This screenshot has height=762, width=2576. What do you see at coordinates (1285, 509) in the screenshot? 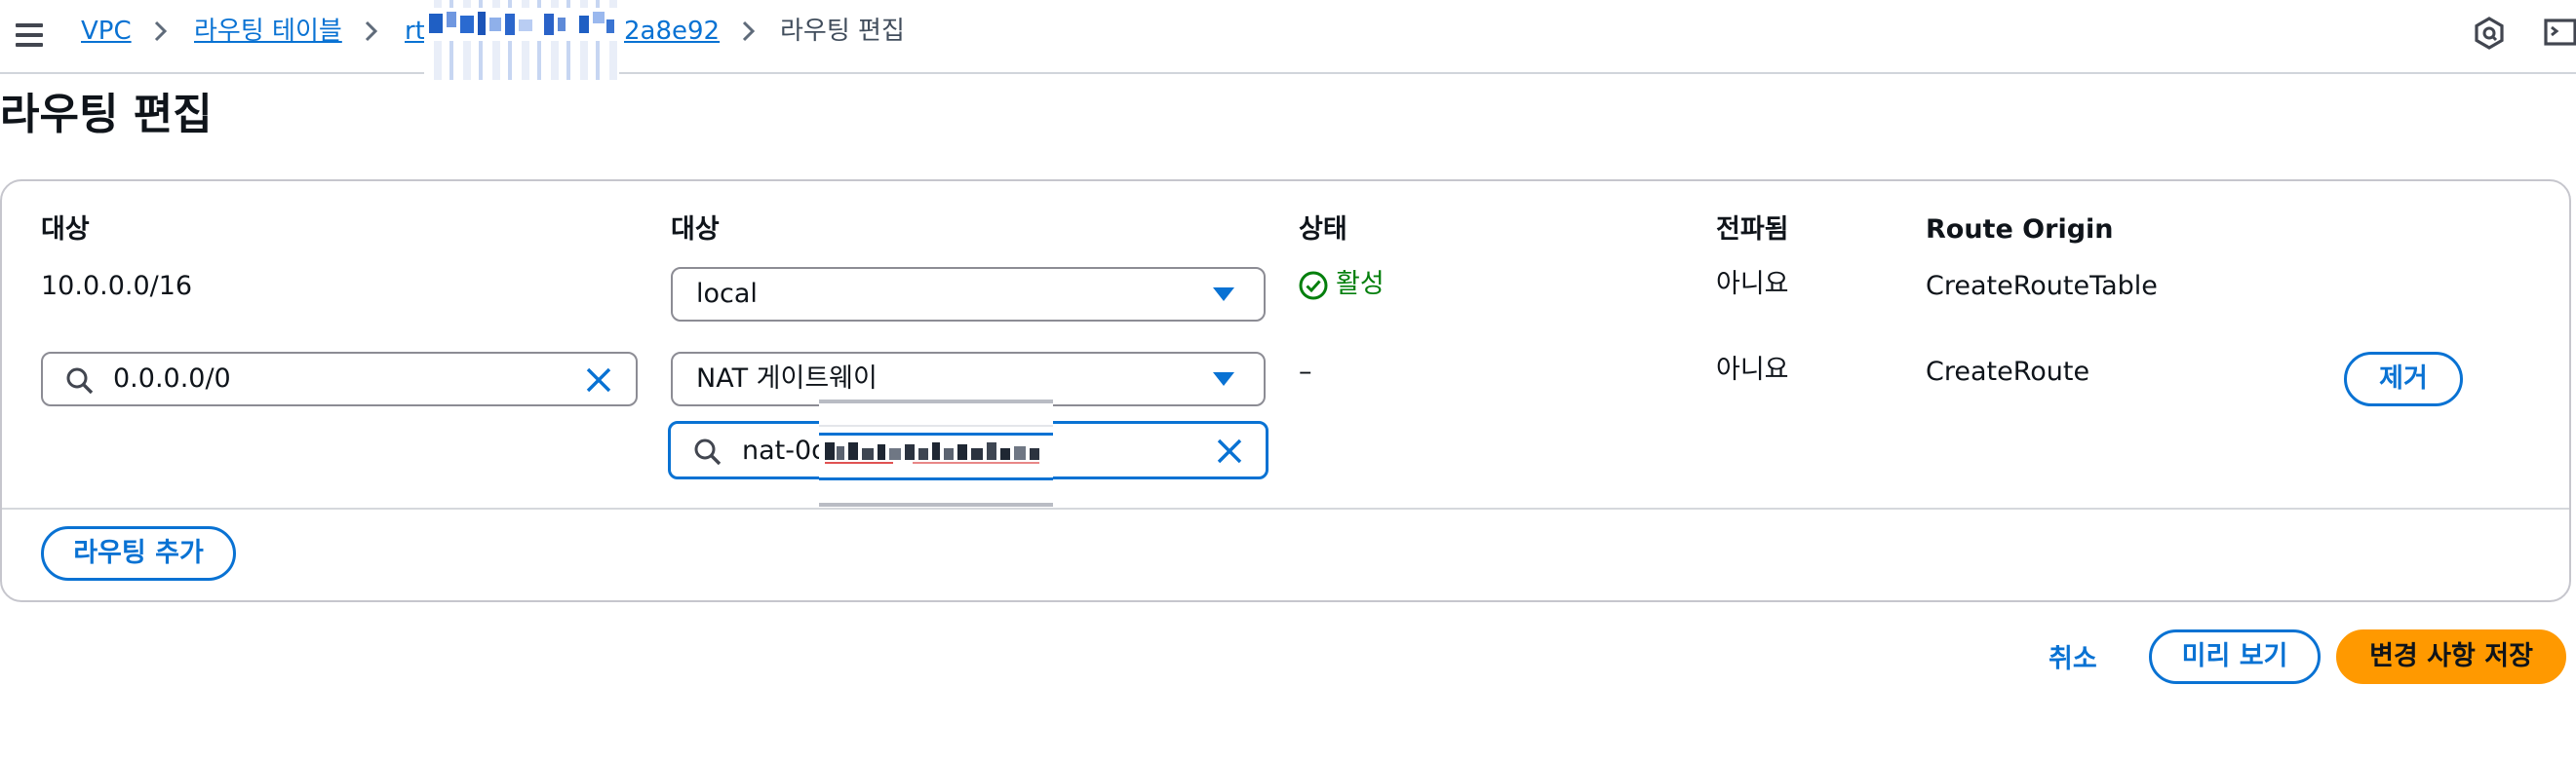
I see `divider` at bounding box center [1285, 509].